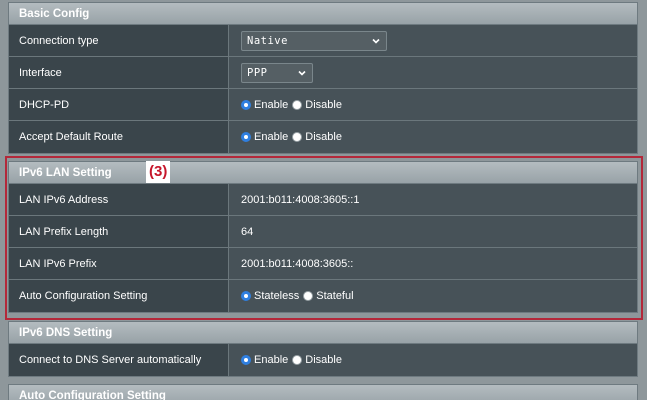 The image size is (647, 400). I want to click on lan-ipv6-address-value: 2001:b011:4008:3605::1, so click(433, 199).